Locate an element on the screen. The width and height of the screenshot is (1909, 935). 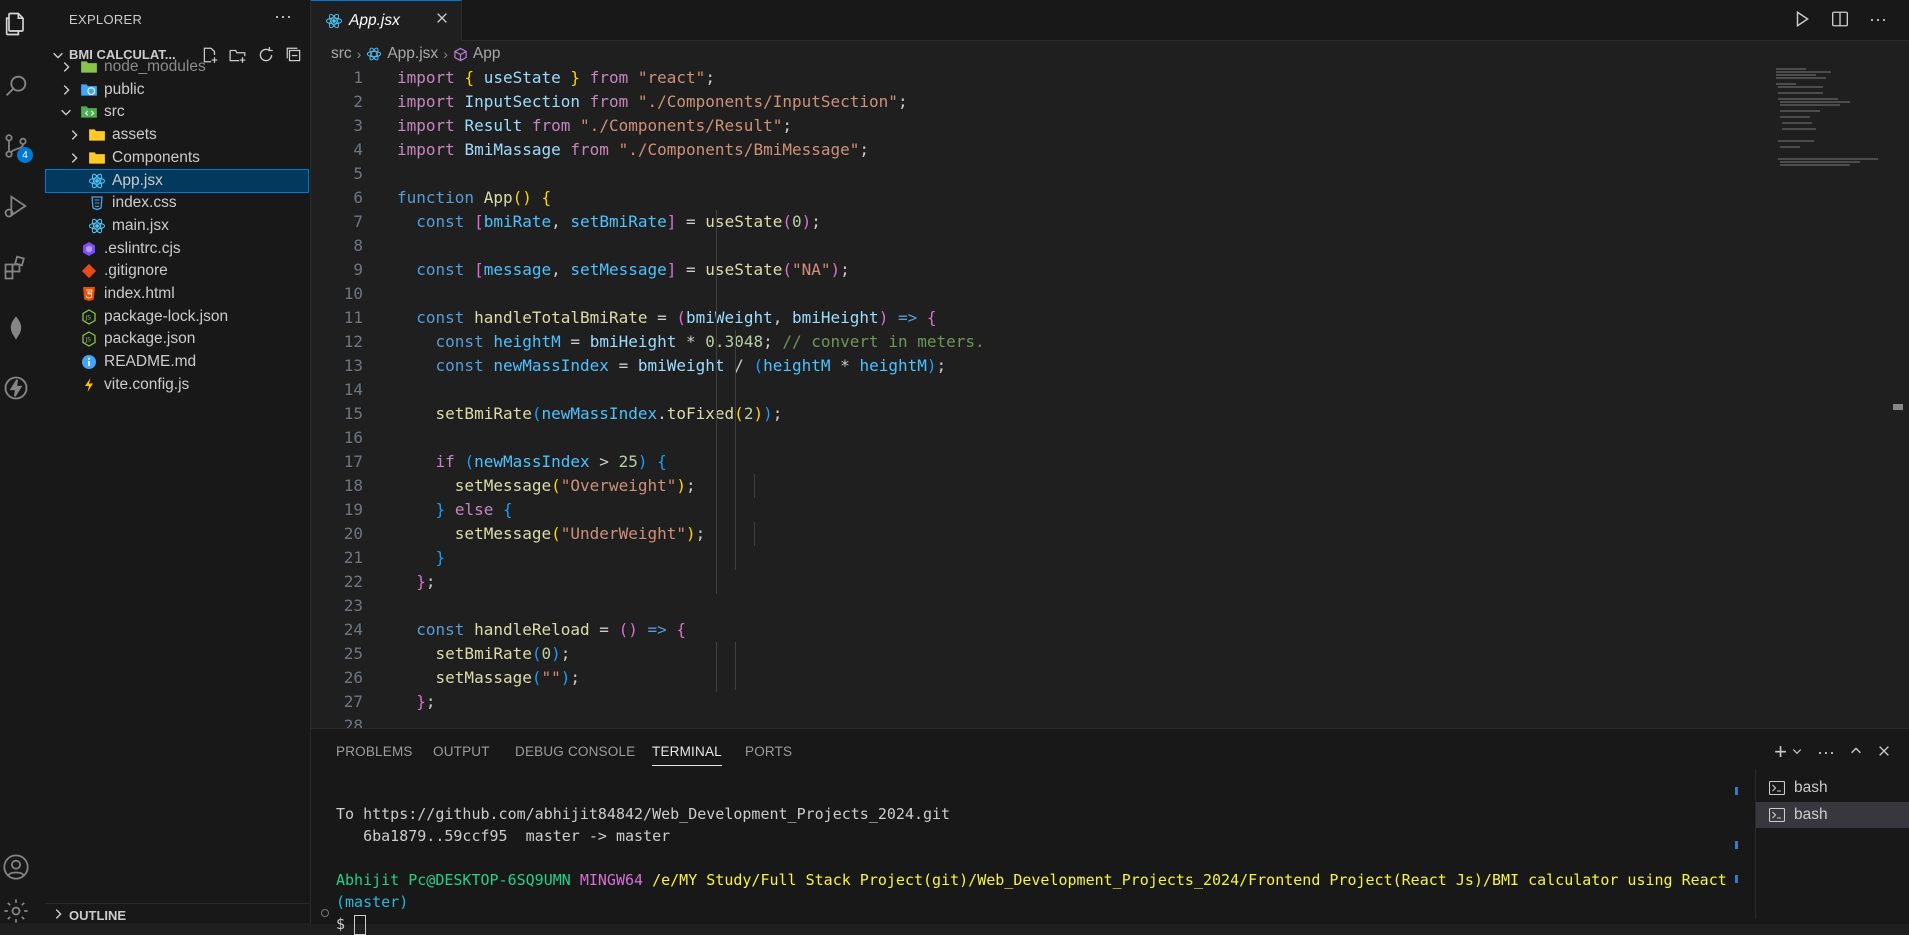
tab-debug-console: DEBUG CONSOLE is located at coordinates (575, 751).